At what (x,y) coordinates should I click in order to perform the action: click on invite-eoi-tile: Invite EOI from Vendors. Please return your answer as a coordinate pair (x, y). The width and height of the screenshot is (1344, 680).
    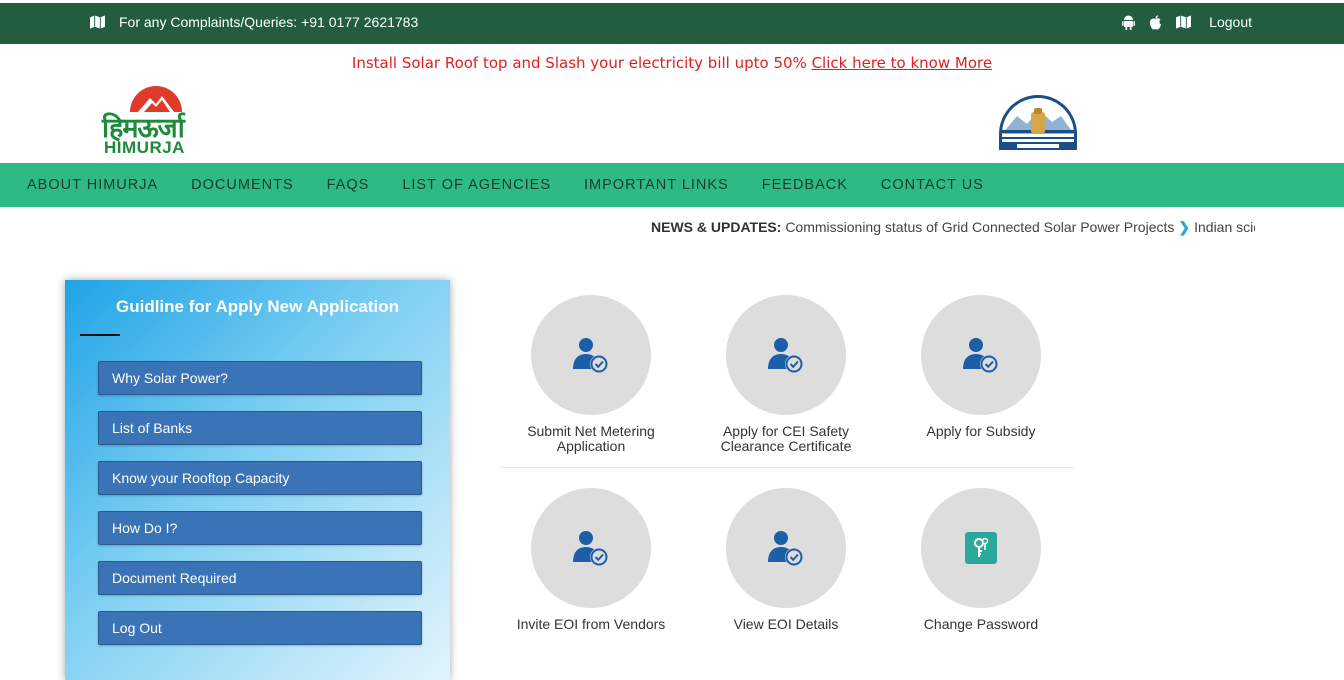
    Looking at the image, I should click on (591, 560).